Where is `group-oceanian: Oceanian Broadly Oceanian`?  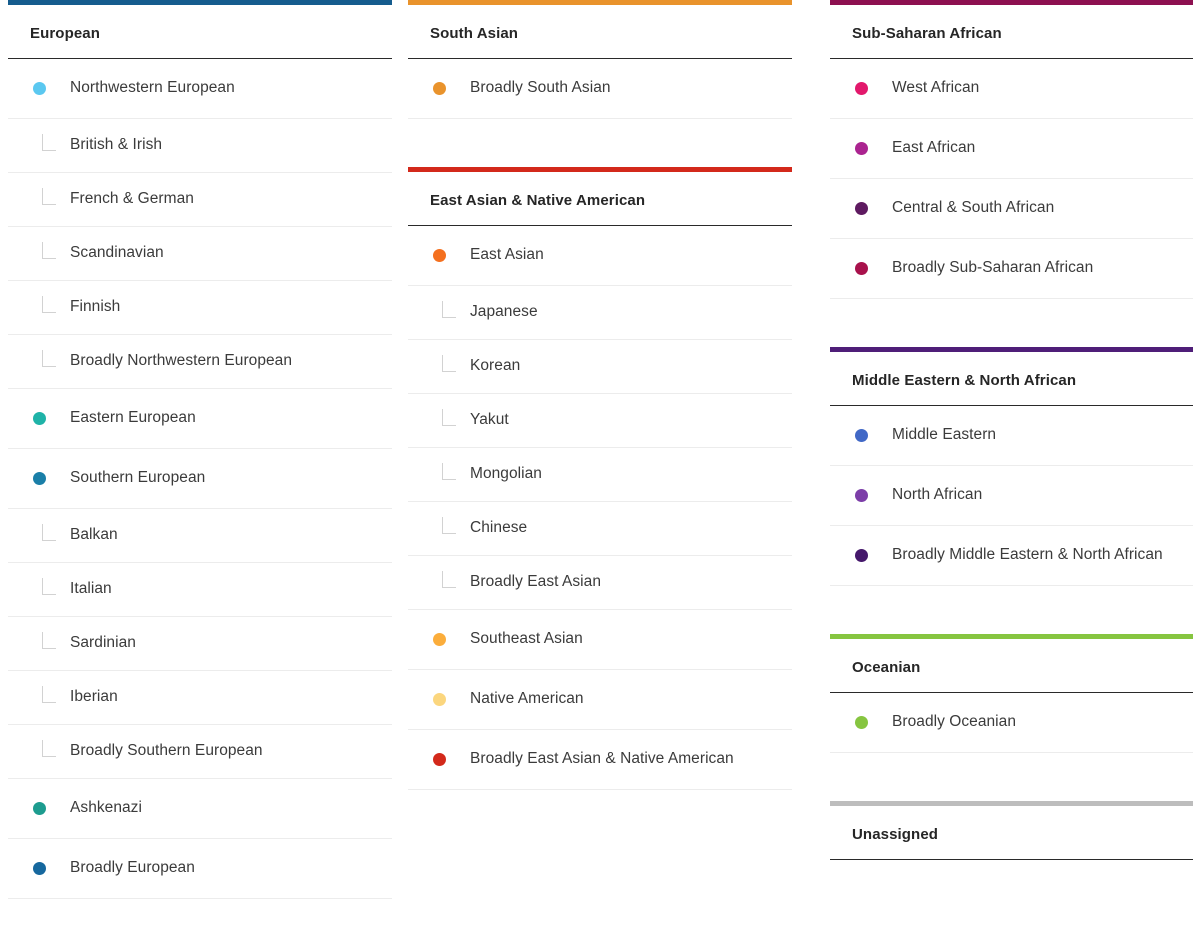
group-oceanian: Oceanian Broadly Oceanian is located at coordinates (1011, 693).